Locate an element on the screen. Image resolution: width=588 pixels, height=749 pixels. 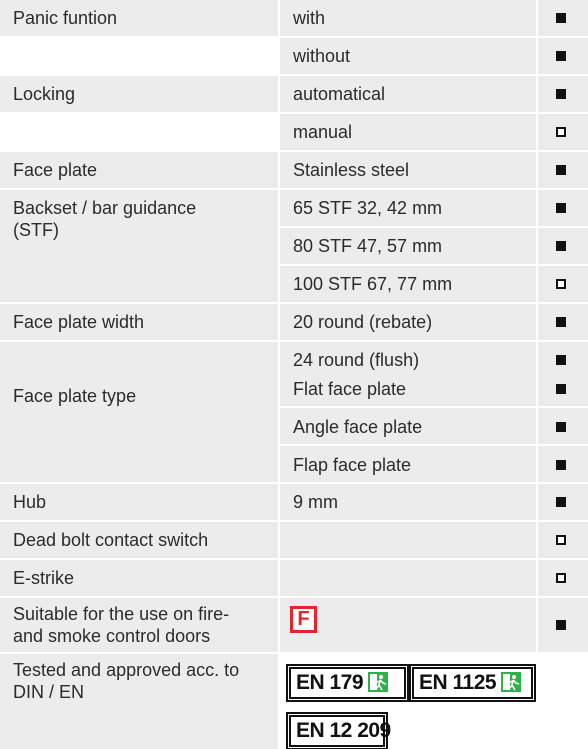
option-label: manual is located at coordinates (323, 132).